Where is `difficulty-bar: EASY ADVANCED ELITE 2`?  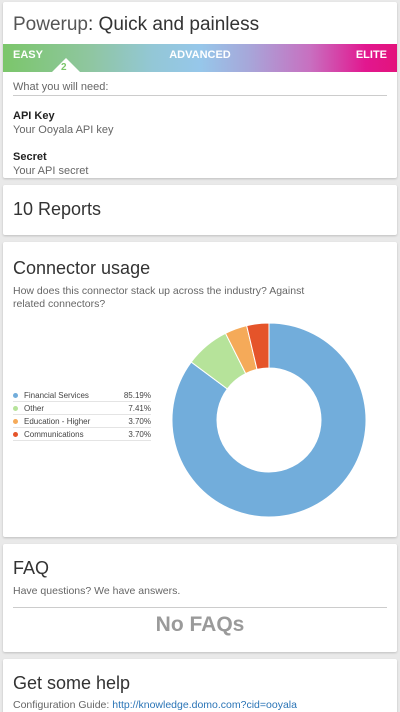
difficulty-bar: EASY ADVANCED ELITE 2 is located at coordinates (200, 58).